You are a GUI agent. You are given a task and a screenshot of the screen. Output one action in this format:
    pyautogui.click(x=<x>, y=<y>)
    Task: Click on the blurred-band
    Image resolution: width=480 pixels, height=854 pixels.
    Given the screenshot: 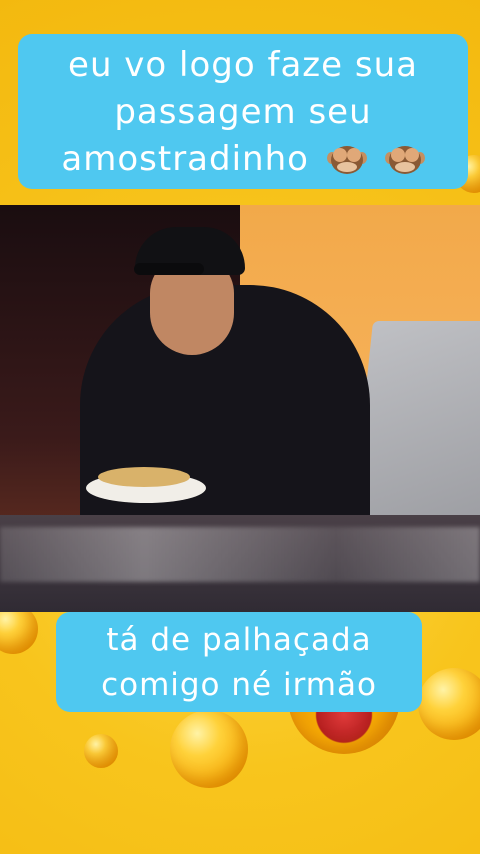 What is the action you would take?
    pyautogui.click(x=240, y=554)
    